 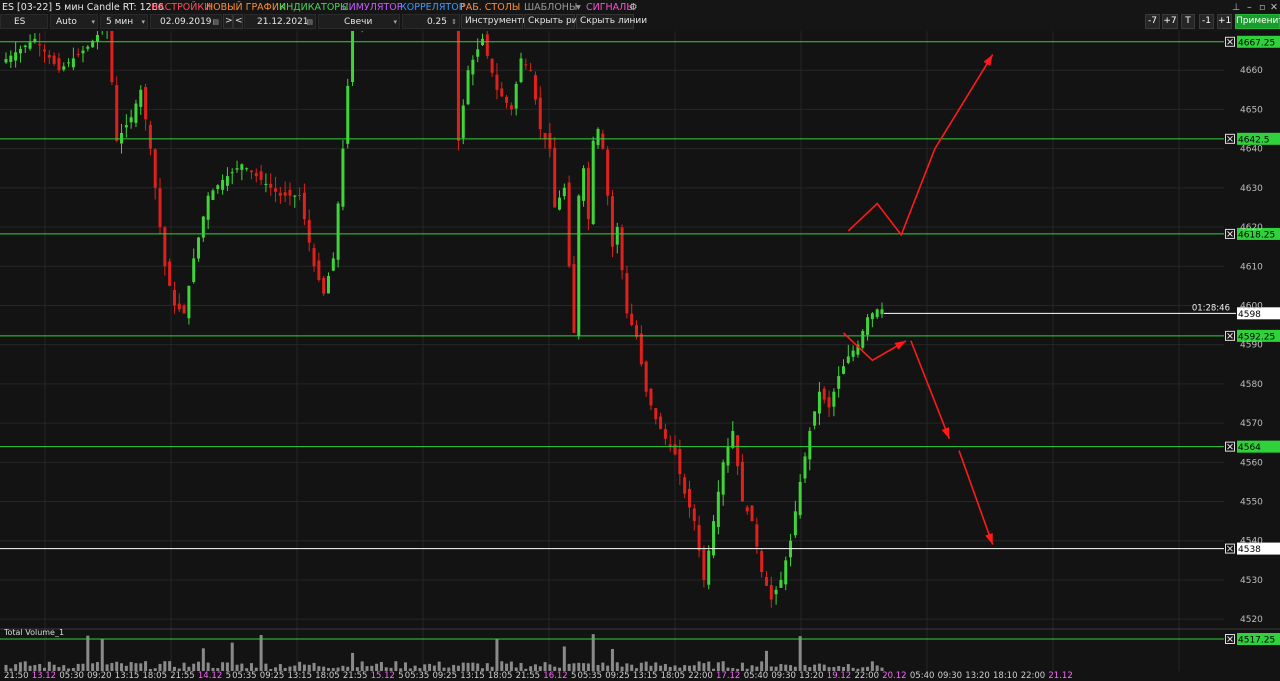 I want to click on scale-select: Auto ▾, so click(x=74, y=21).